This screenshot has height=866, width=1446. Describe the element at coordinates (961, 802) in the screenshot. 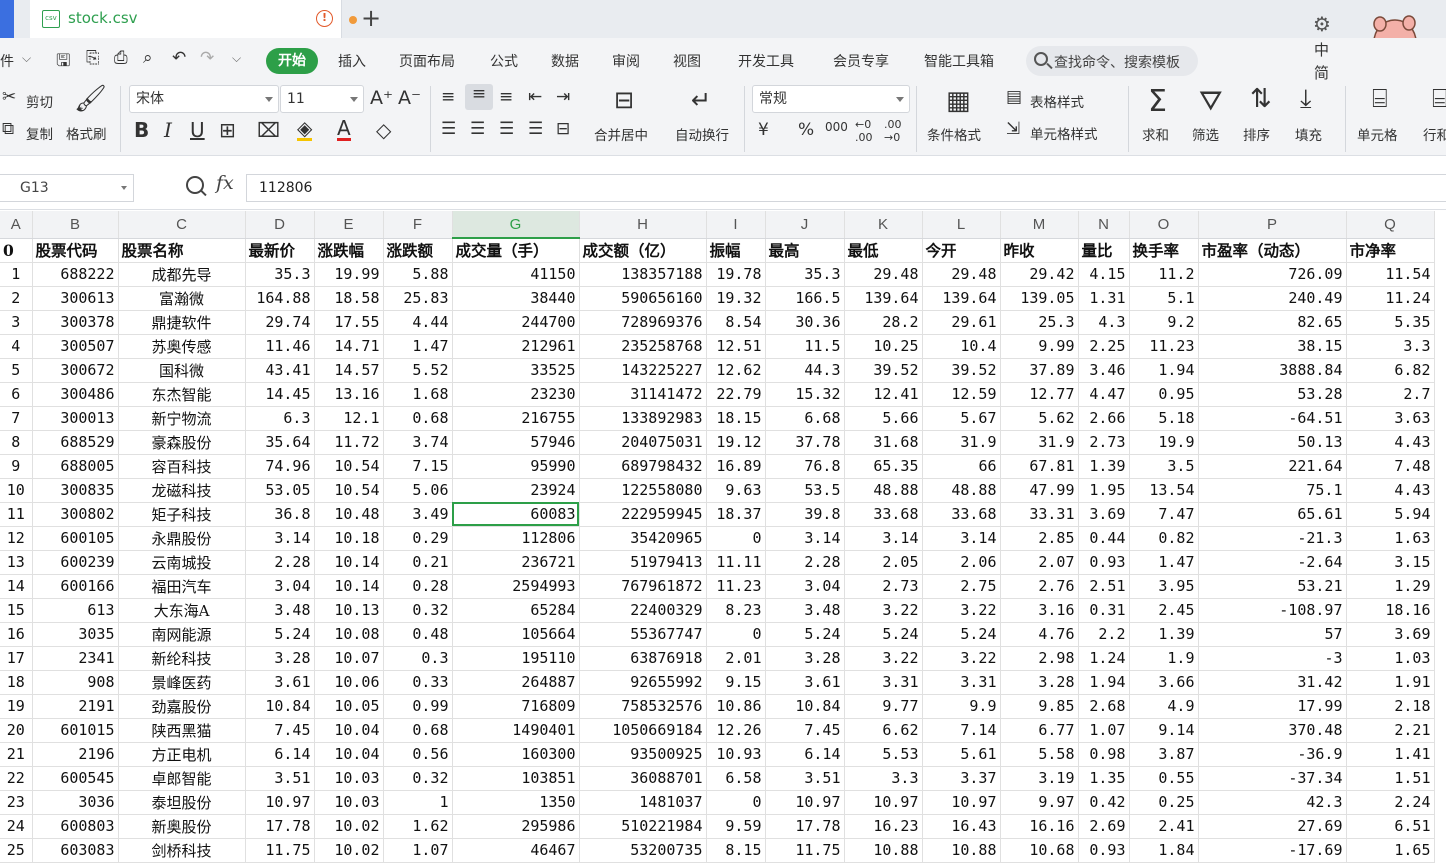

I see `data-cell: 10.97` at that location.